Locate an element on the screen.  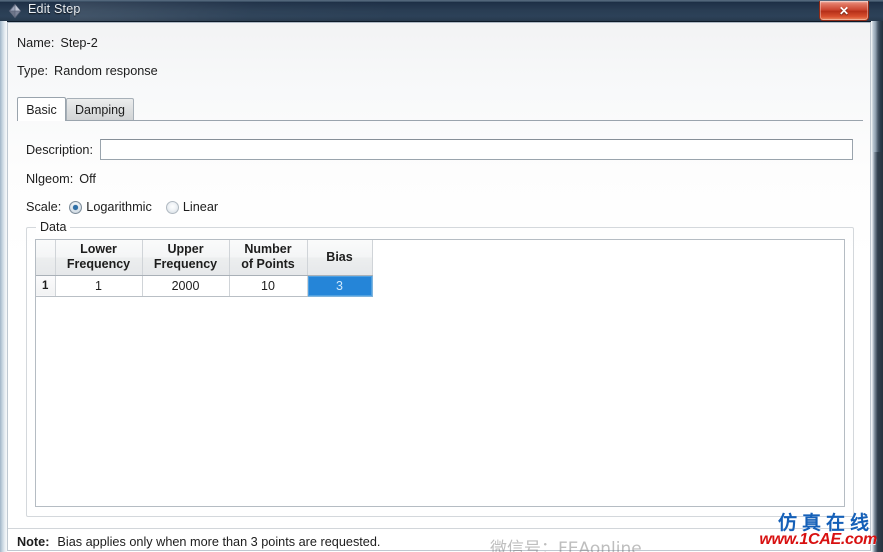
column-header-lower-frequency-line2: Frequency is located at coordinates (98, 264).